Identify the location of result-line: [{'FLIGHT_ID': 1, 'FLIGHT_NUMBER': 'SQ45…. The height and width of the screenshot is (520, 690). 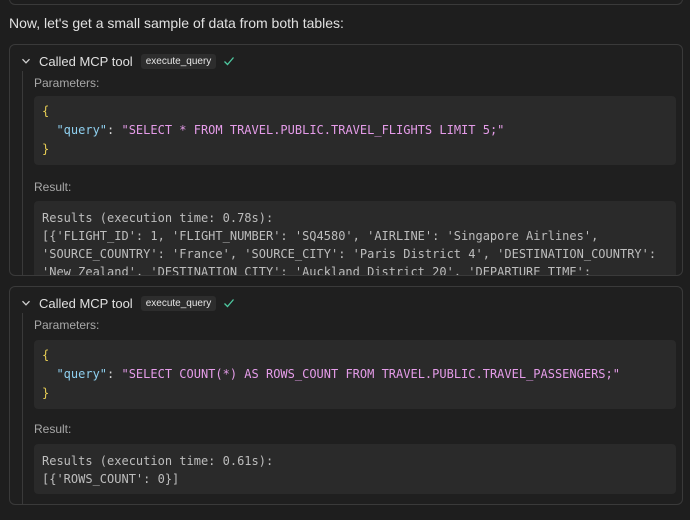
(320, 236).